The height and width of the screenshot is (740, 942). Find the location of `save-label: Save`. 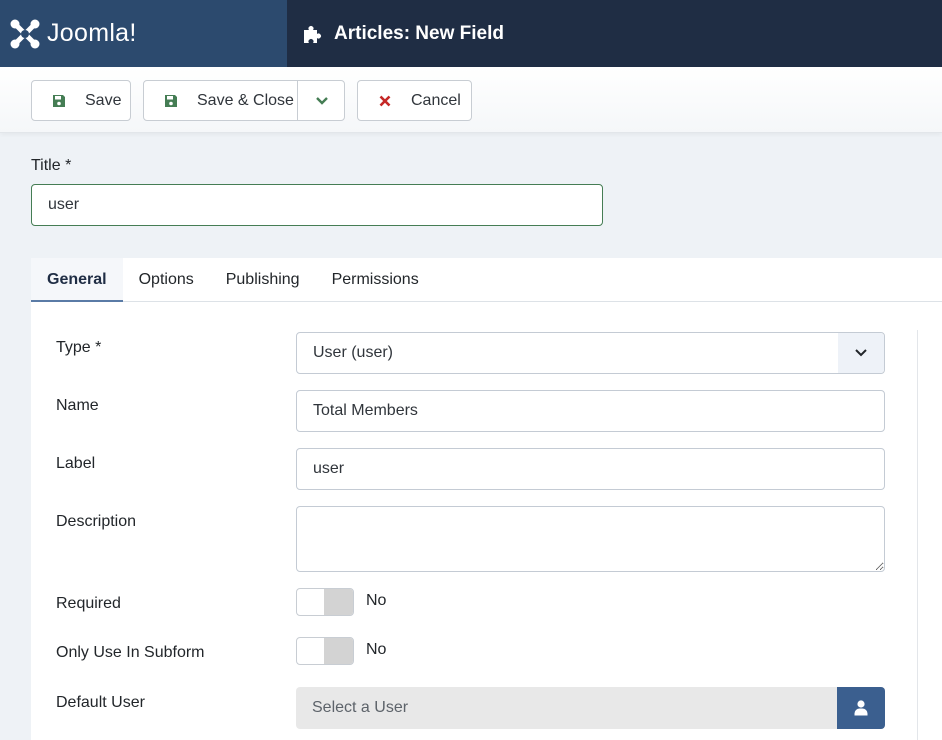

save-label: Save is located at coordinates (103, 100).